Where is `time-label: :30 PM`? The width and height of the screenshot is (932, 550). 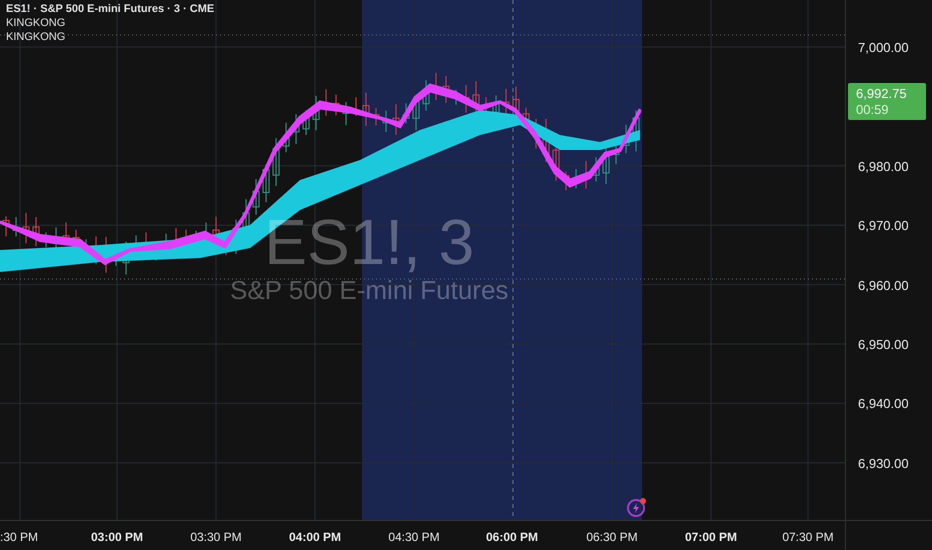 time-label: :30 PM is located at coordinates (19, 537).